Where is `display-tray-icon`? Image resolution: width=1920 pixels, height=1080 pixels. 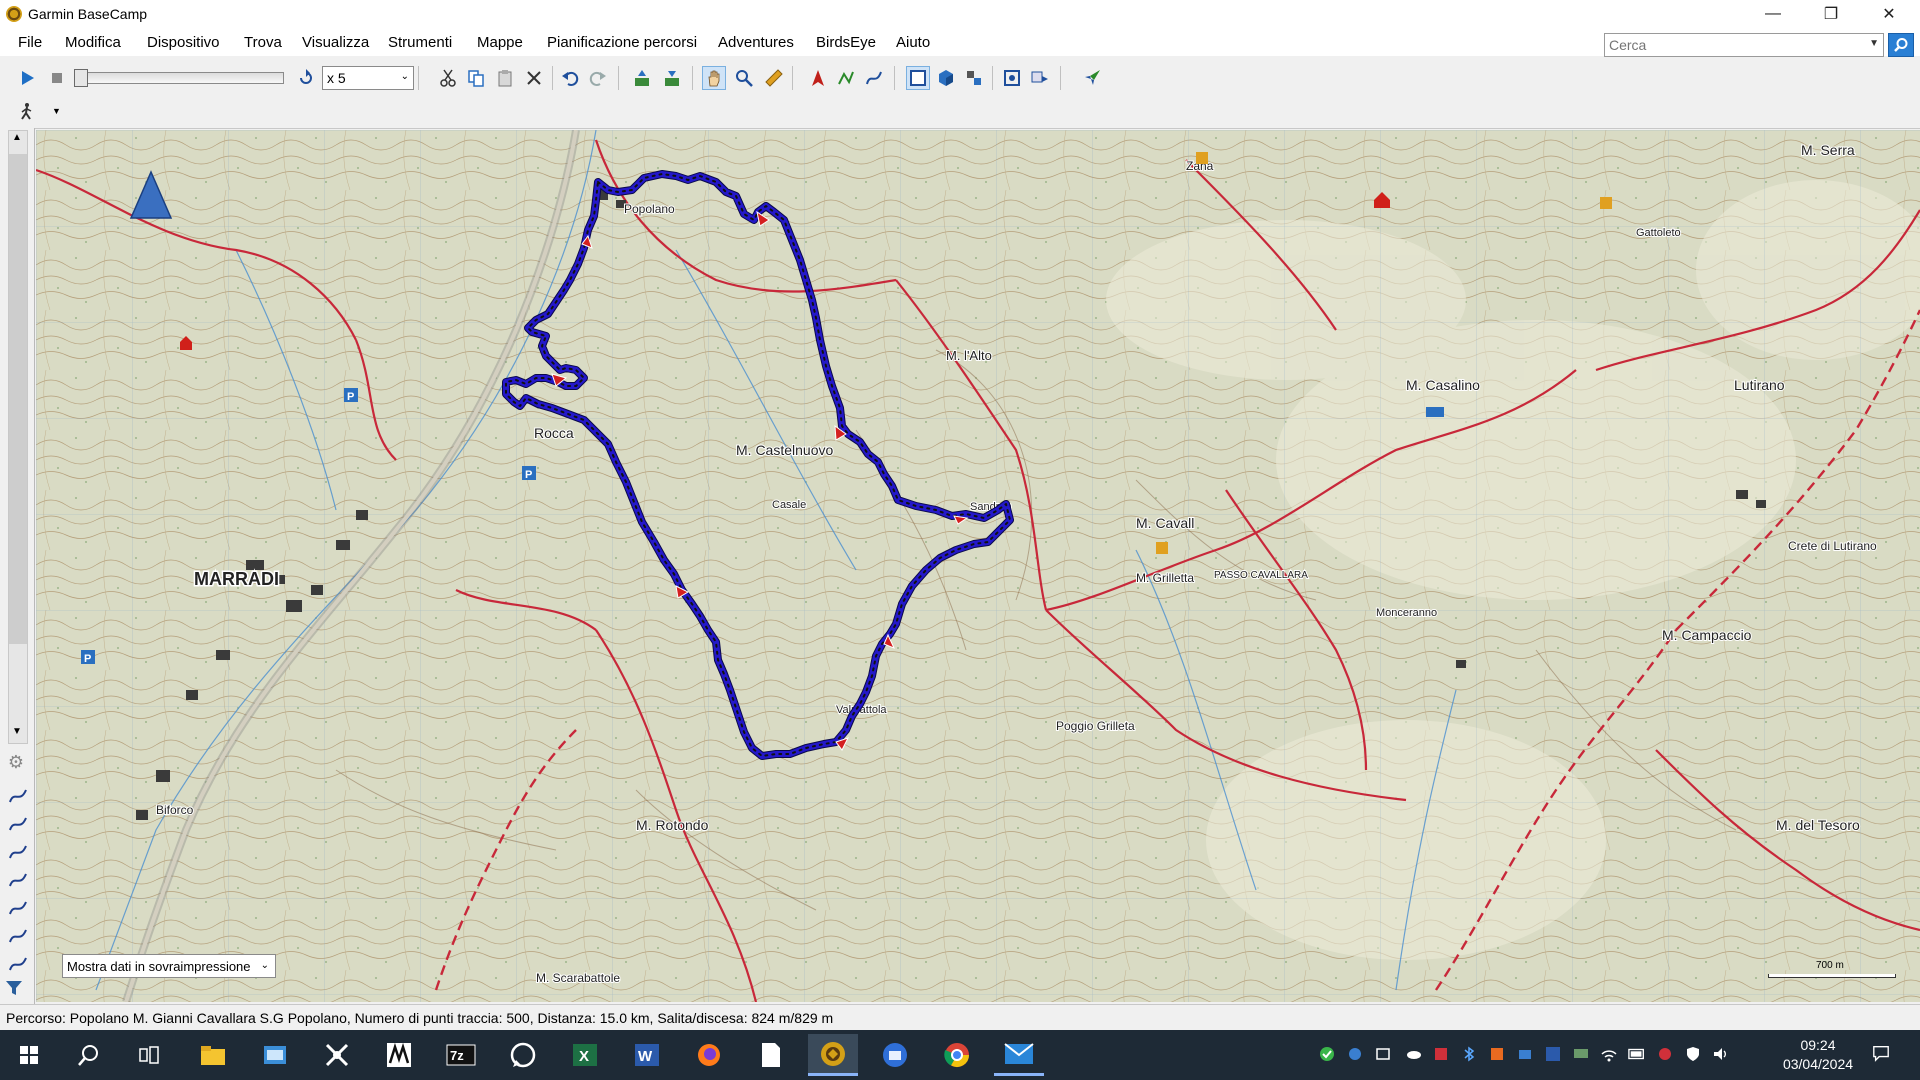 display-tray-icon is located at coordinates (1581, 1054).